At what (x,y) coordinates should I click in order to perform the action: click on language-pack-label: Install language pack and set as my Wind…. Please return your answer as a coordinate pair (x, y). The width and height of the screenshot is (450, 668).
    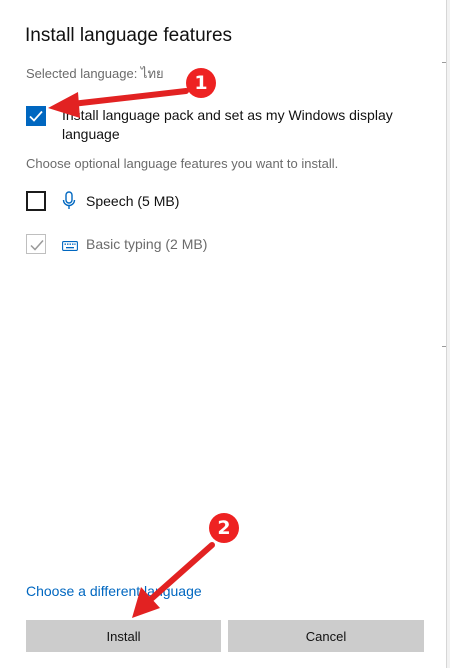
    Looking at the image, I should click on (237, 125).